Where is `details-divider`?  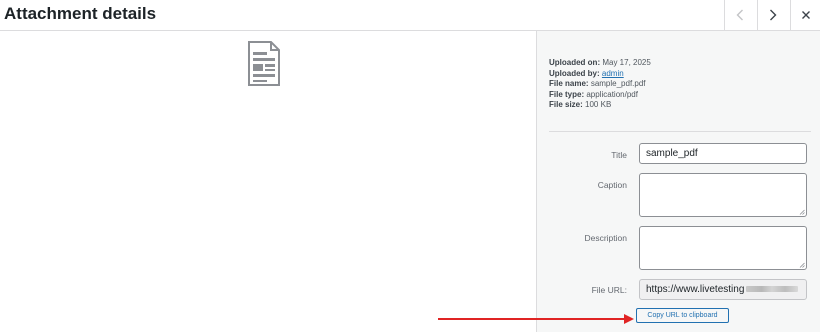 details-divider is located at coordinates (680, 131).